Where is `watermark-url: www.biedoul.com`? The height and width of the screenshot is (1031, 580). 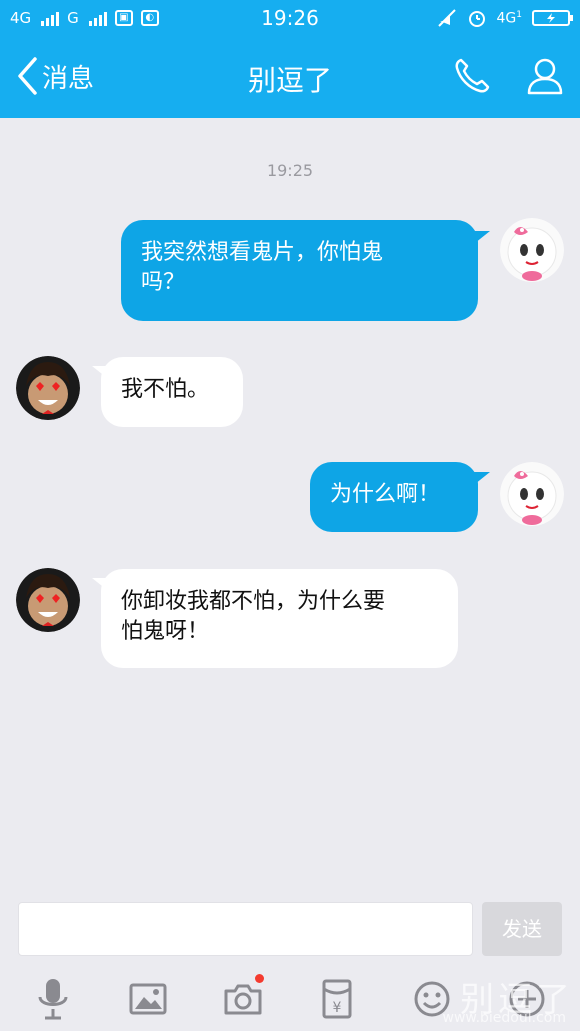 watermark-url: www.biedoul.com is located at coordinates (504, 1018).